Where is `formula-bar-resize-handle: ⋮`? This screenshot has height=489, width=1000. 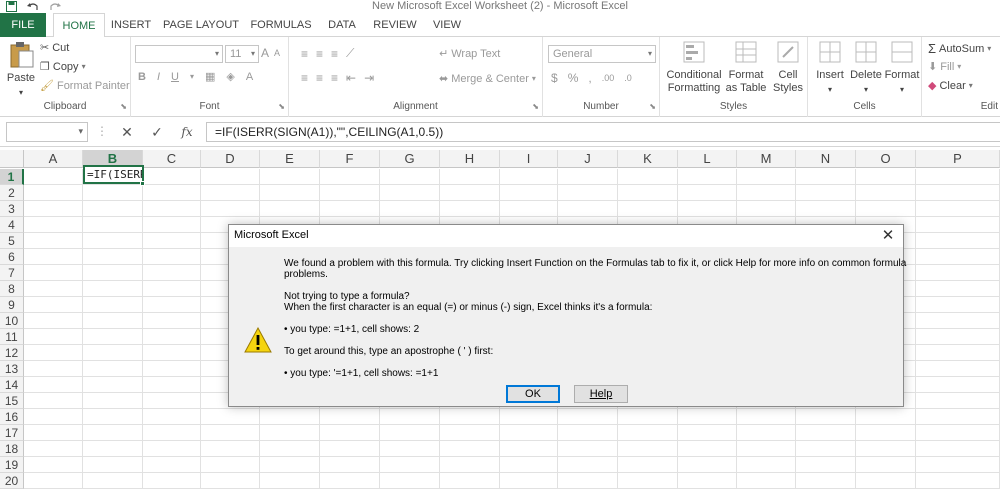
formula-bar-resize-handle: ⋮ is located at coordinates (102, 131).